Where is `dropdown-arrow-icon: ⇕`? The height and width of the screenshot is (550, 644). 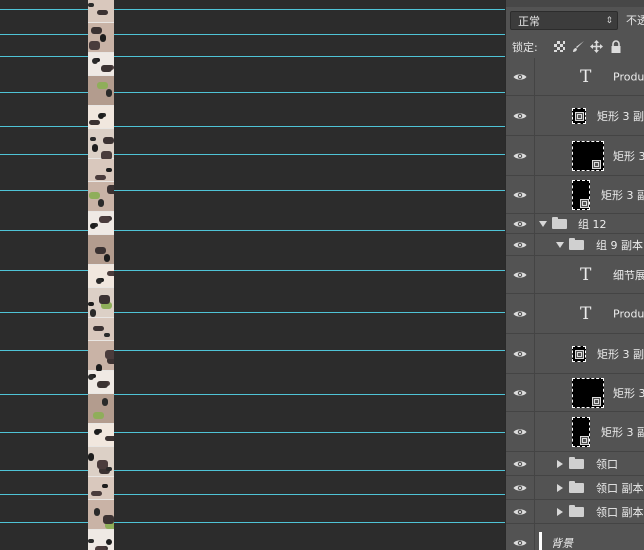
dropdown-arrow-icon: ⇕ is located at coordinates (609, 21).